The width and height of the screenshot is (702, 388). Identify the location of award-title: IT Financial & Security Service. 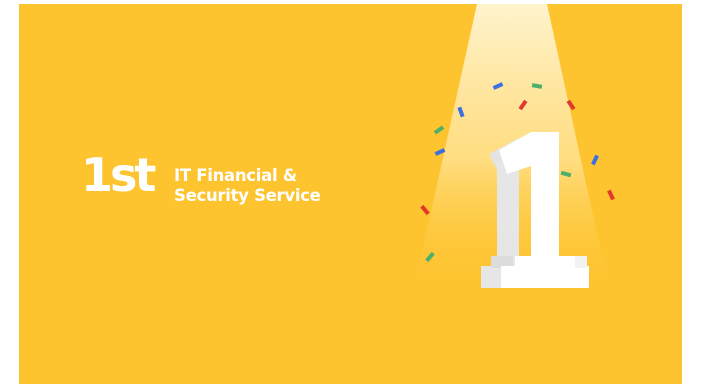
(247, 186).